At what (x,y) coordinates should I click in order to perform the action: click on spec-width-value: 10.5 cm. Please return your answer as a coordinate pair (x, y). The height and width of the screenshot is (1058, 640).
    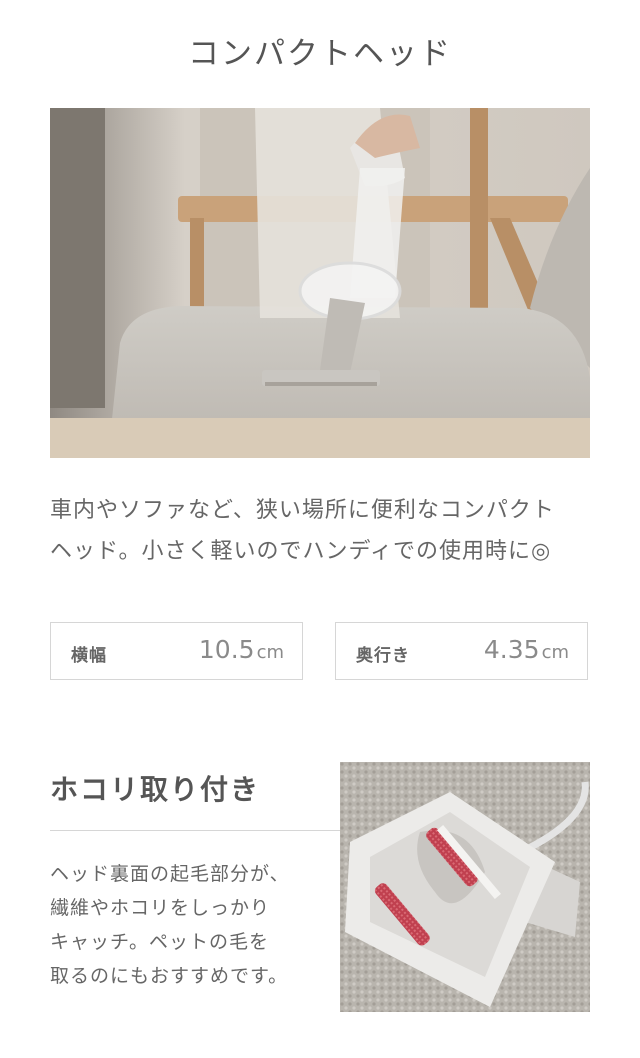
    Looking at the image, I should click on (241, 649).